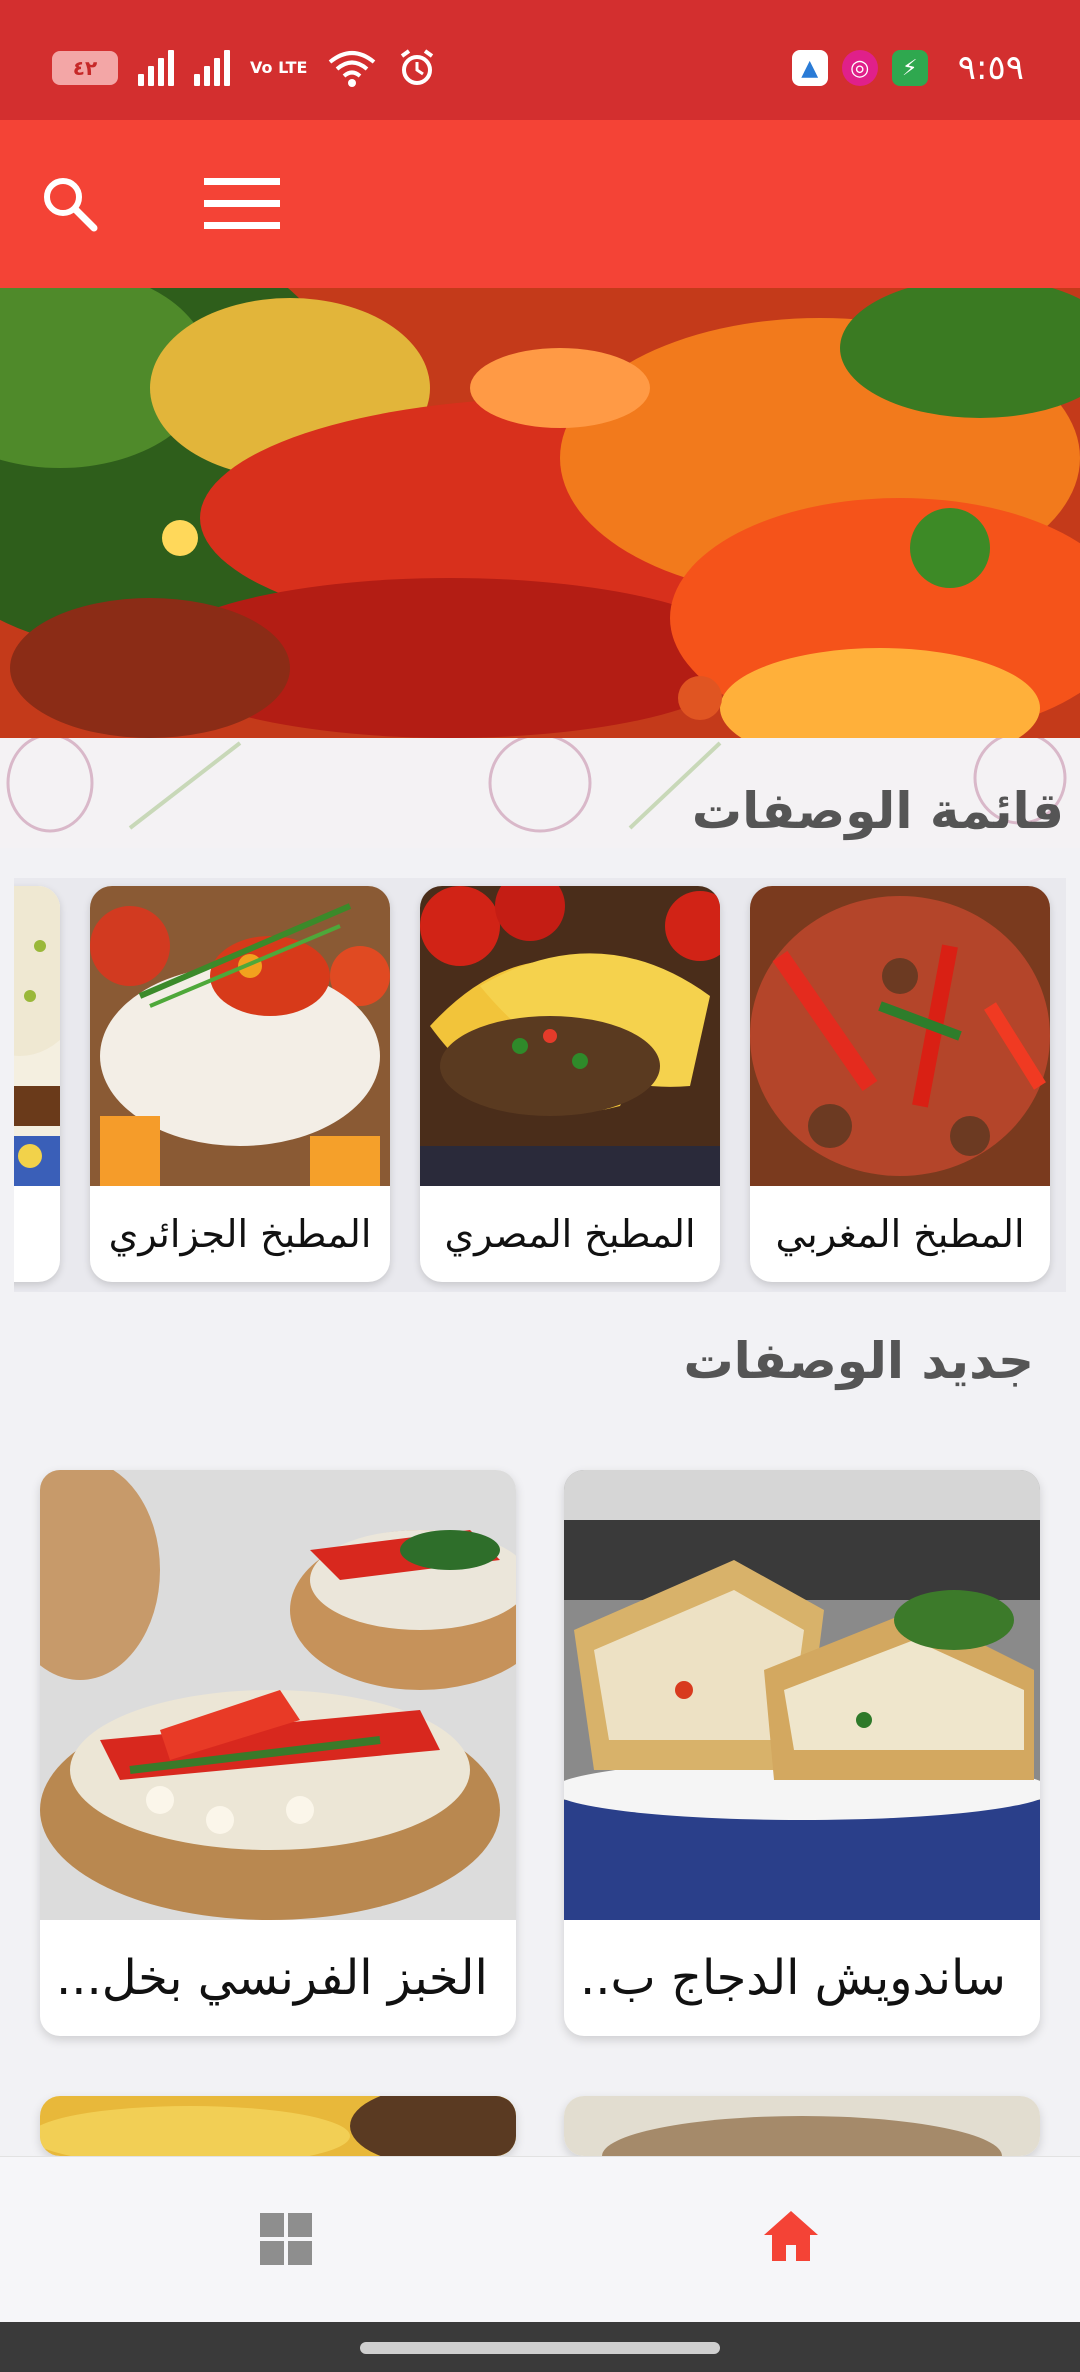 This screenshot has height=2372, width=1080. Describe the element at coordinates (286, 2239) in the screenshot. I see `grid-icon` at that location.